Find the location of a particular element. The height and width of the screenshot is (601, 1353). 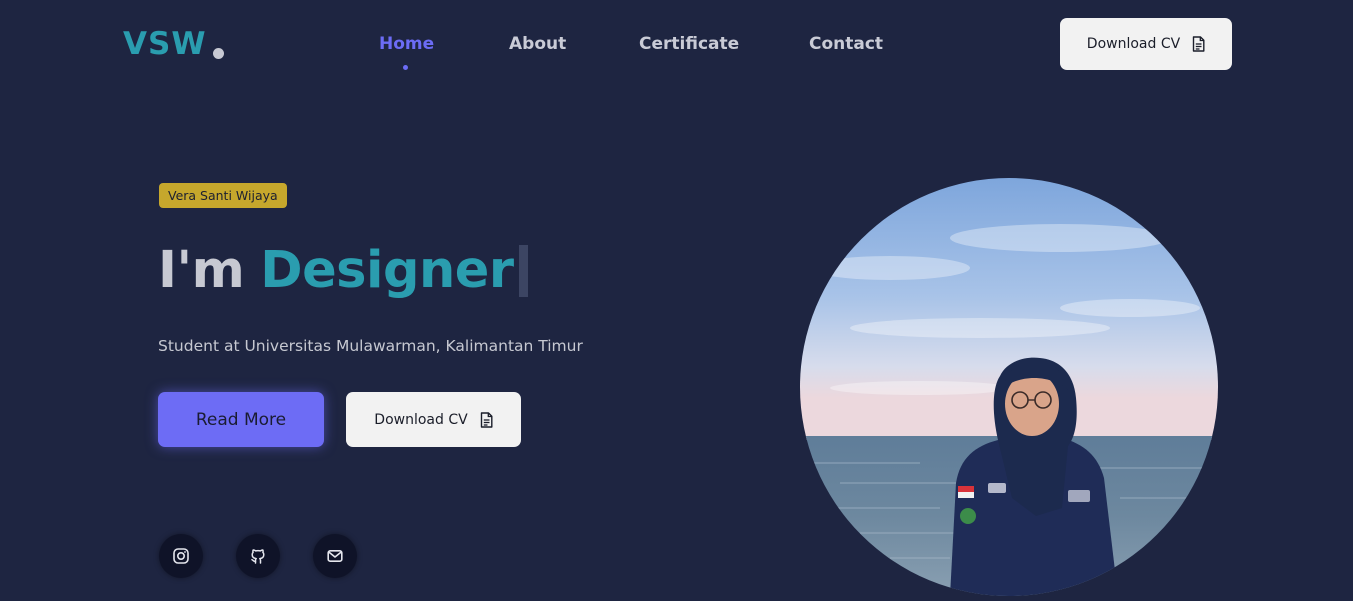

nav-link-label: Certificate is located at coordinates (689, 44).